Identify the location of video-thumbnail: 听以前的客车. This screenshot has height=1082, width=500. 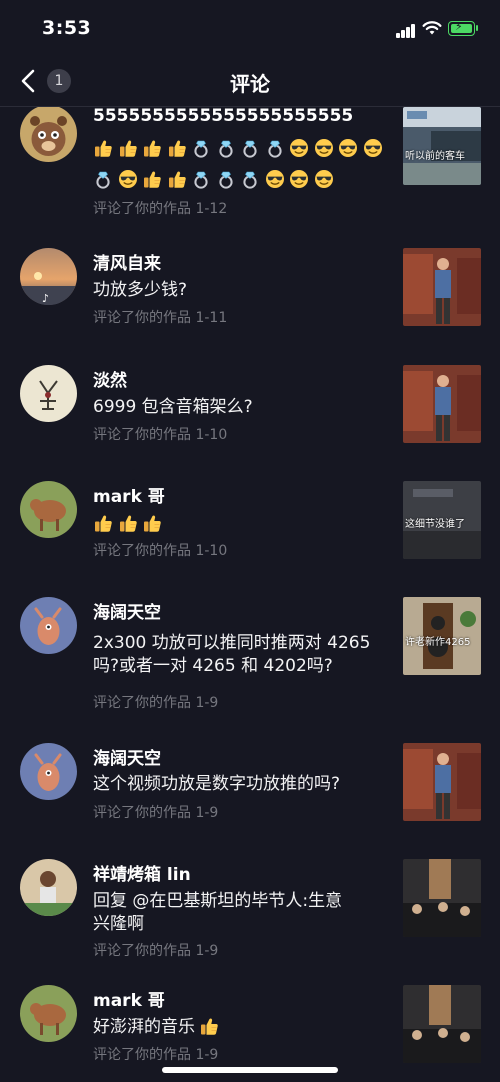
(442, 146).